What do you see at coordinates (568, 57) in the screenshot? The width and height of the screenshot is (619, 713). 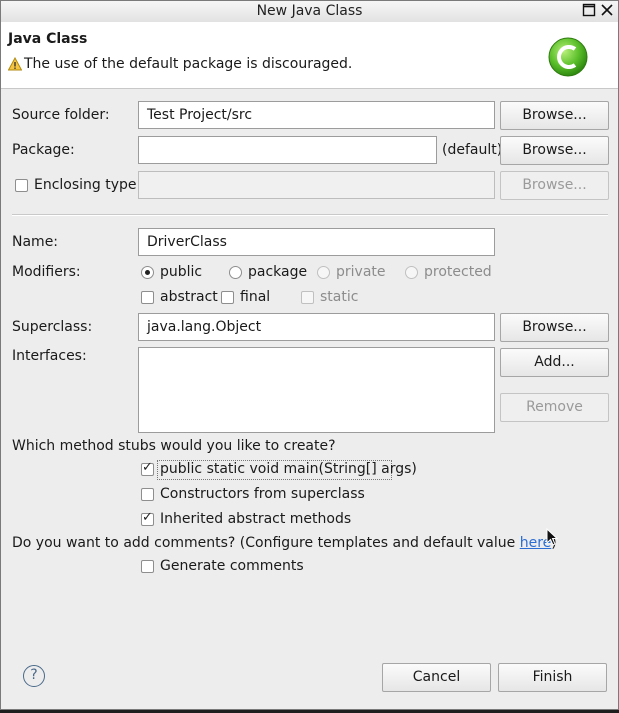 I see `java-class-icon` at bounding box center [568, 57].